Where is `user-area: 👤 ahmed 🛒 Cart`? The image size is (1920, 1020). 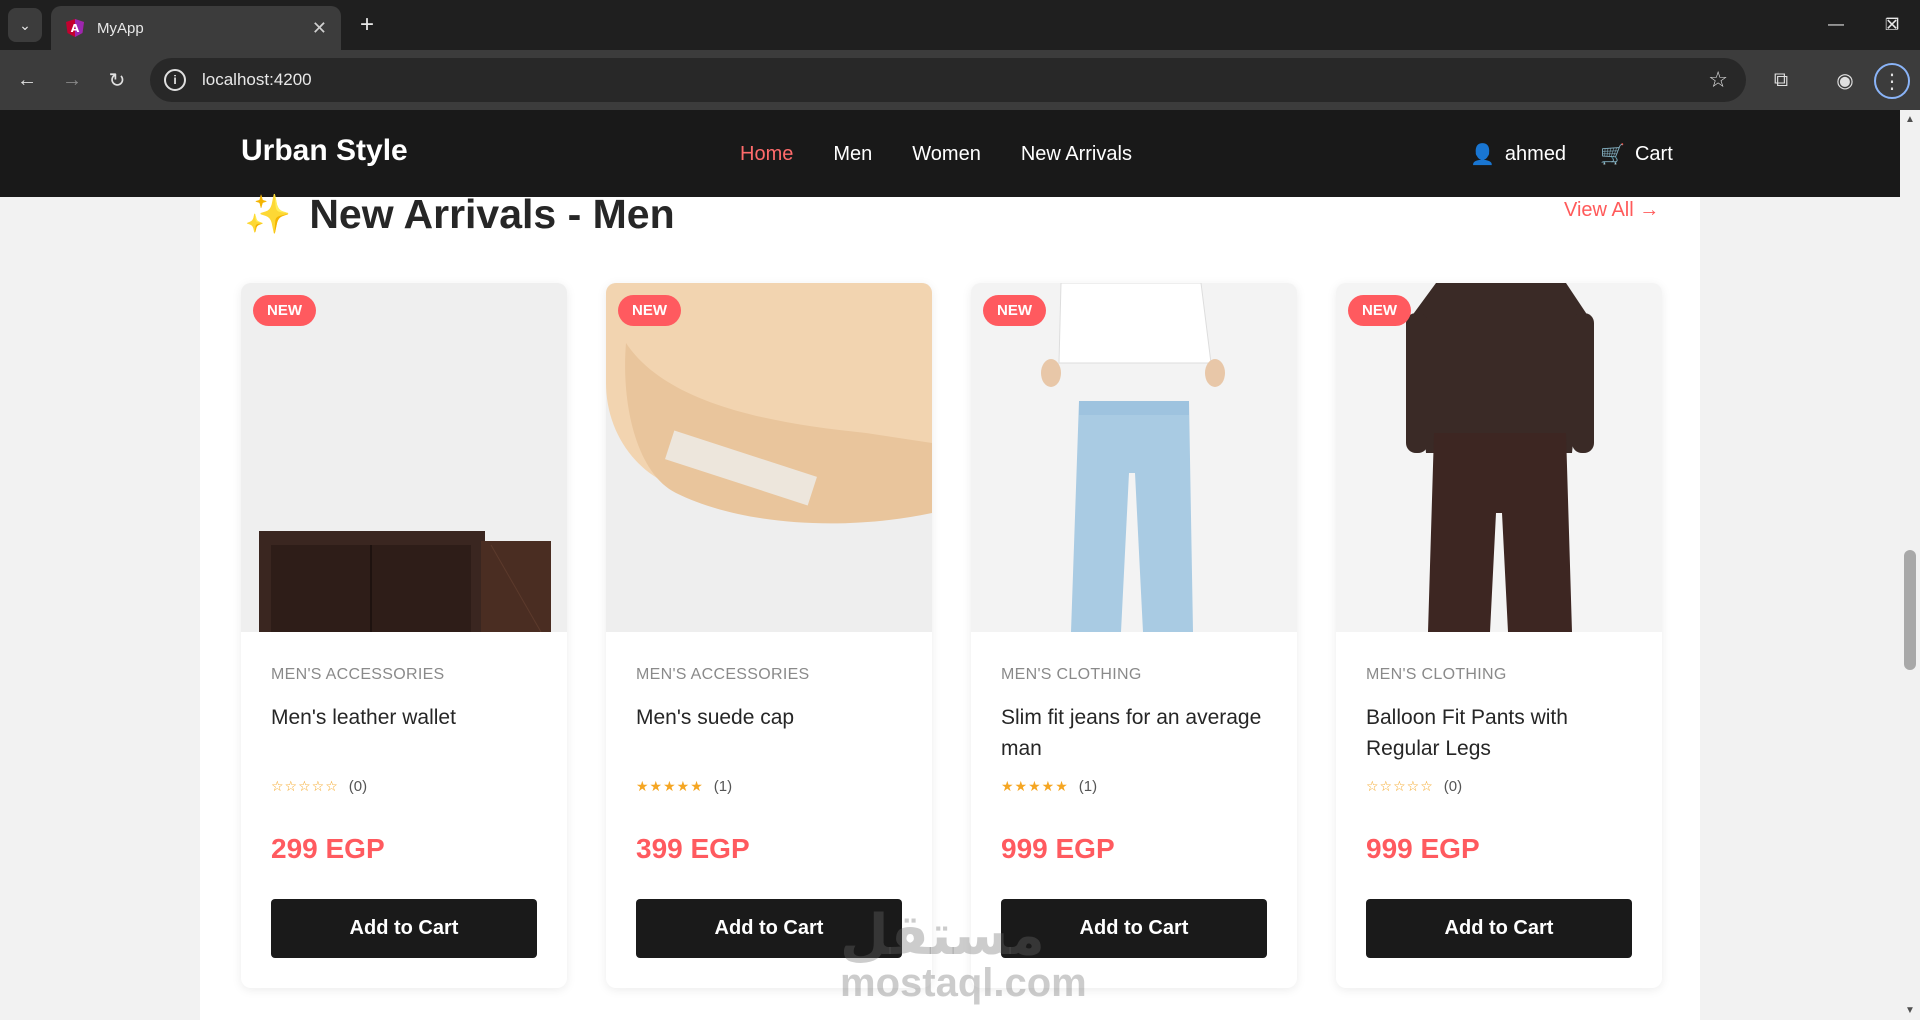
user-area: 👤 ahmed 🛒 Cart is located at coordinates (1571, 154).